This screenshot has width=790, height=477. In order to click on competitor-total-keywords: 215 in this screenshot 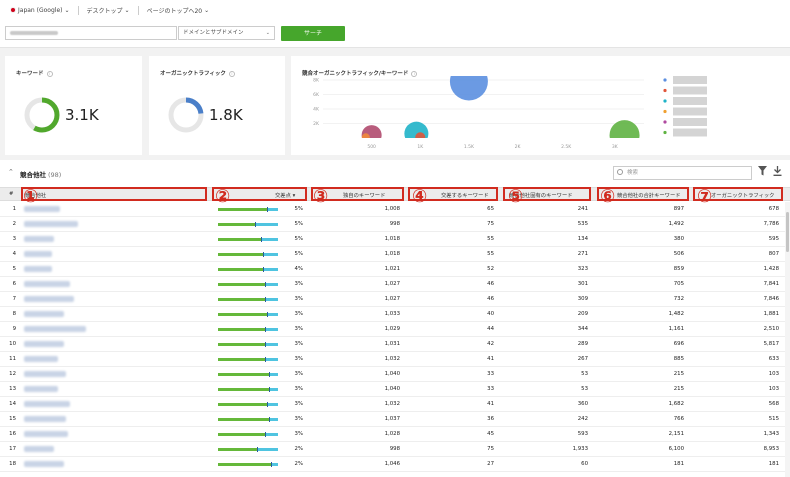, I will do `click(664, 389)`.